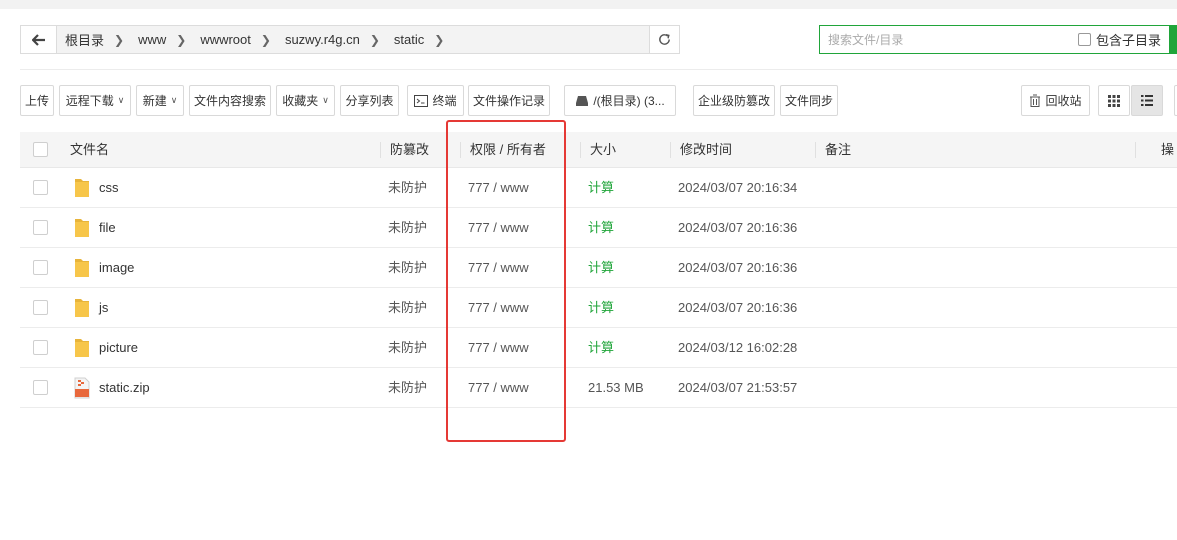 This screenshot has width=1177, height=540. Describe the element at coordinates (339, 39) in the screenshot. I see `breadcrumb-item: suzwy.r4g.cn ❯` at that location.